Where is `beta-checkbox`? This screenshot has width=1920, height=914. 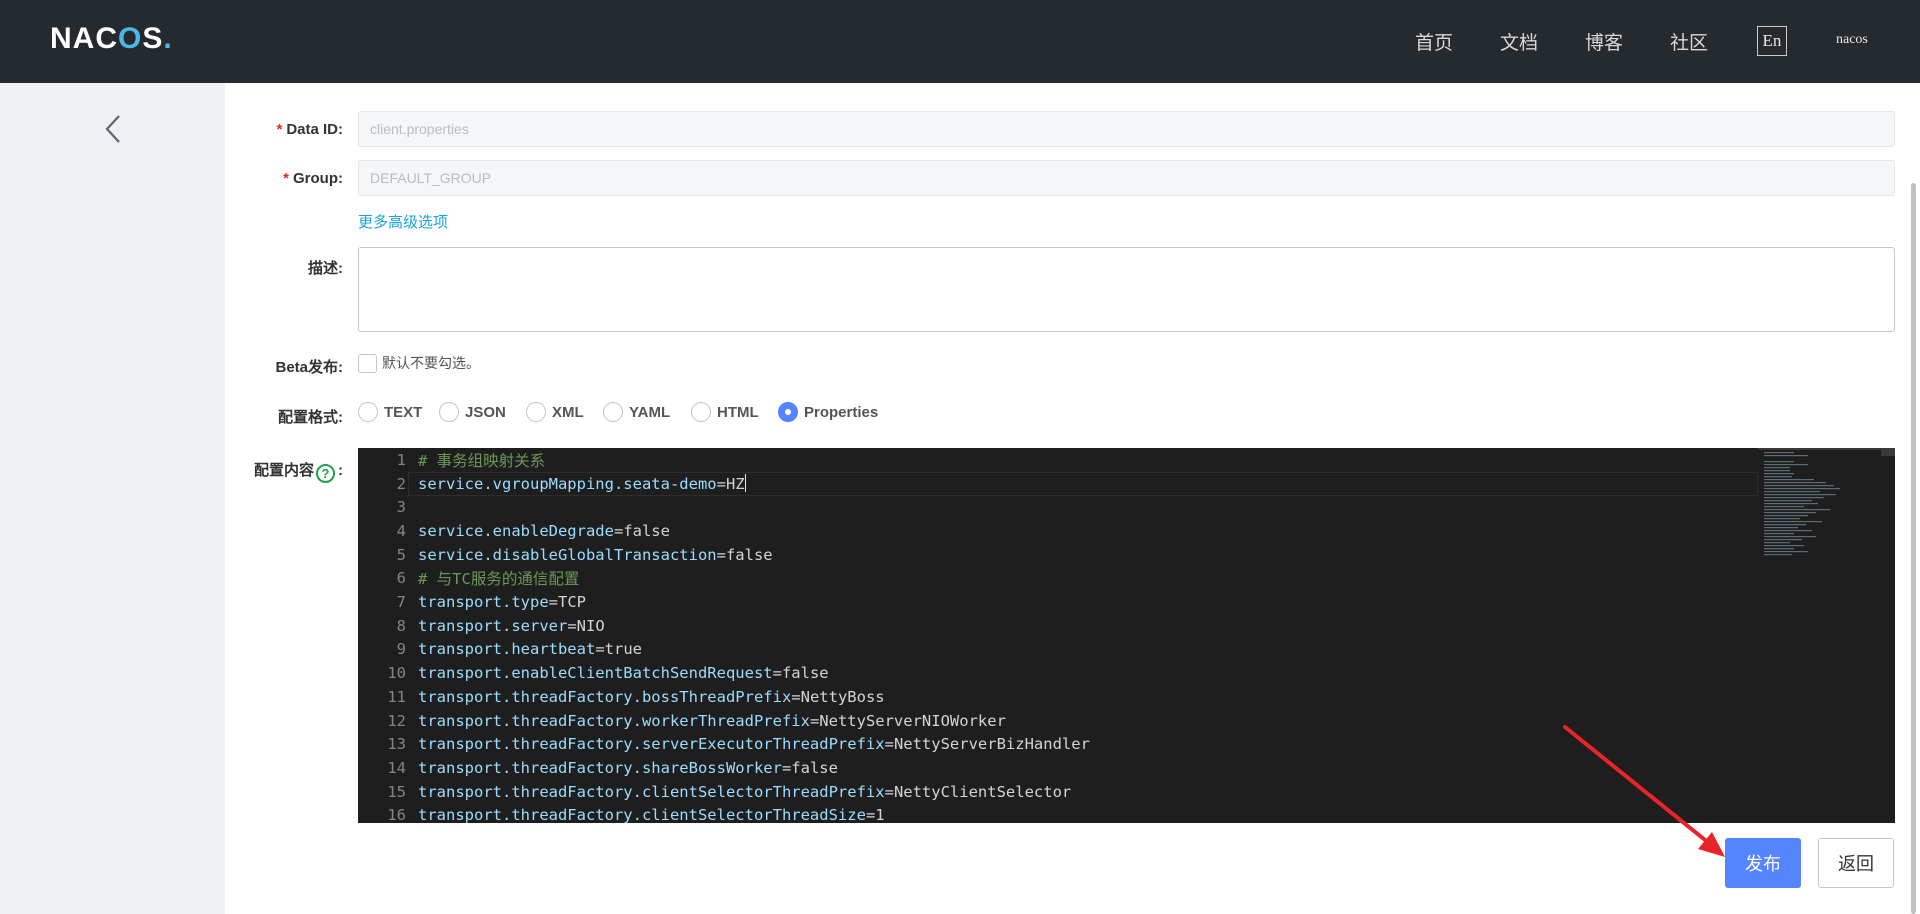 beta-checkbox is located at coordinates (367, 363).